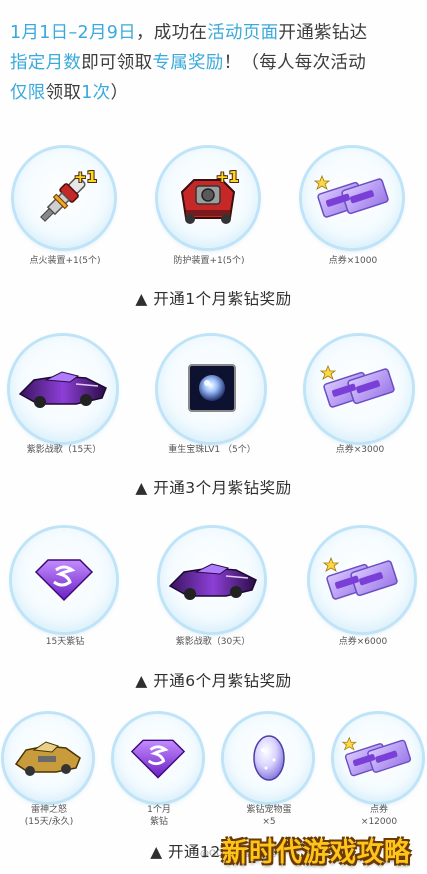 This screenshot has height=874, width=427. What do you see at coordinates (213, 681) in the screenshot?
I see `section-title: ▲ 开通6个月紫钻奖励` at bounding box center [213, 681].